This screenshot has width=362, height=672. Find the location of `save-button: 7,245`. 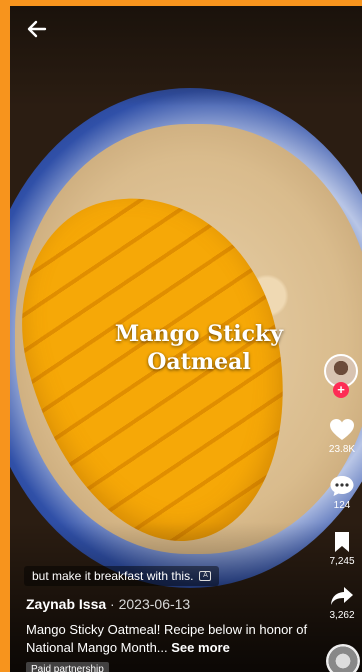

save-button: 7,245 is located at coordinates (342, 548).